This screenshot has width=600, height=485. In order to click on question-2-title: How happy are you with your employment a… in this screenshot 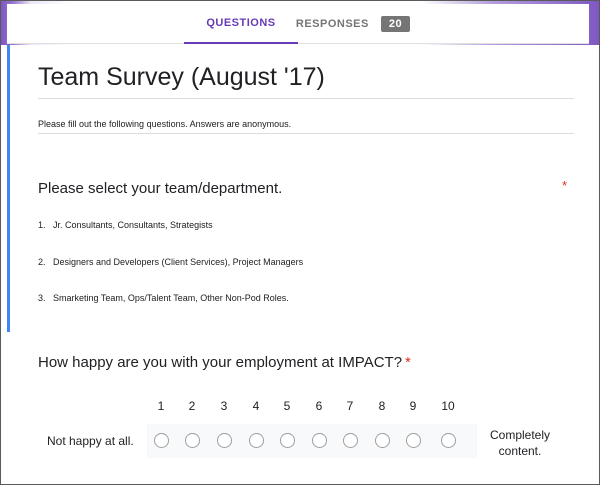, I will do `click(224, 362)`.